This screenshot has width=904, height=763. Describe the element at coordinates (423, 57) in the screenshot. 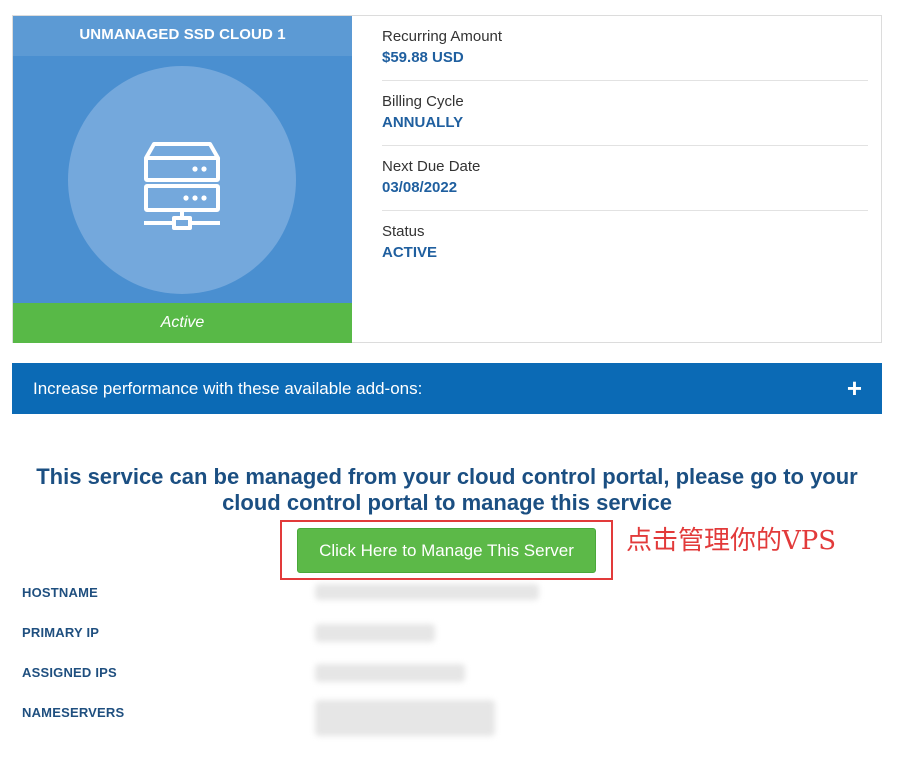

I see `info-value: $59.88 USD` at that location.